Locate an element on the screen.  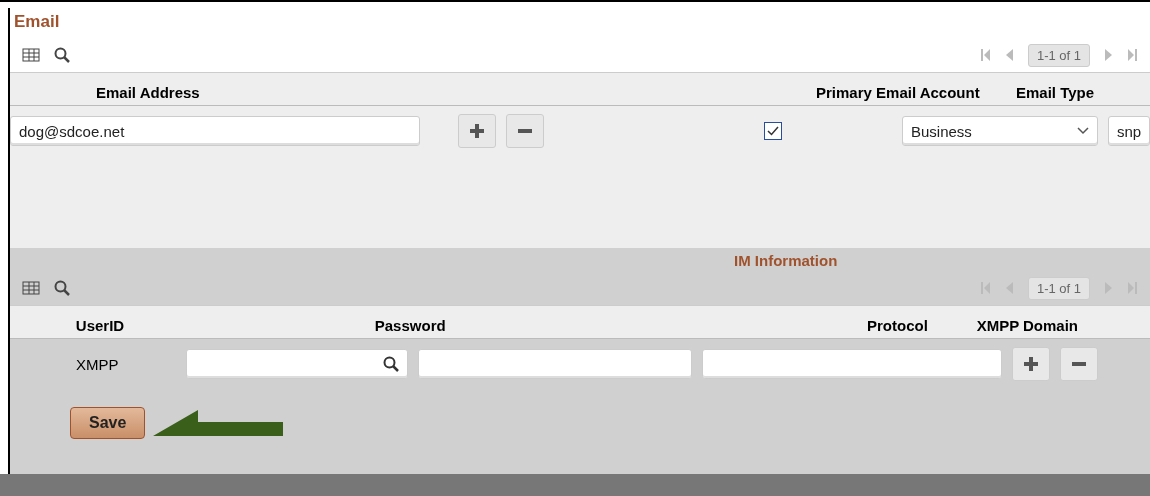
column-header: Protocol is located at coordinates (897, 326).